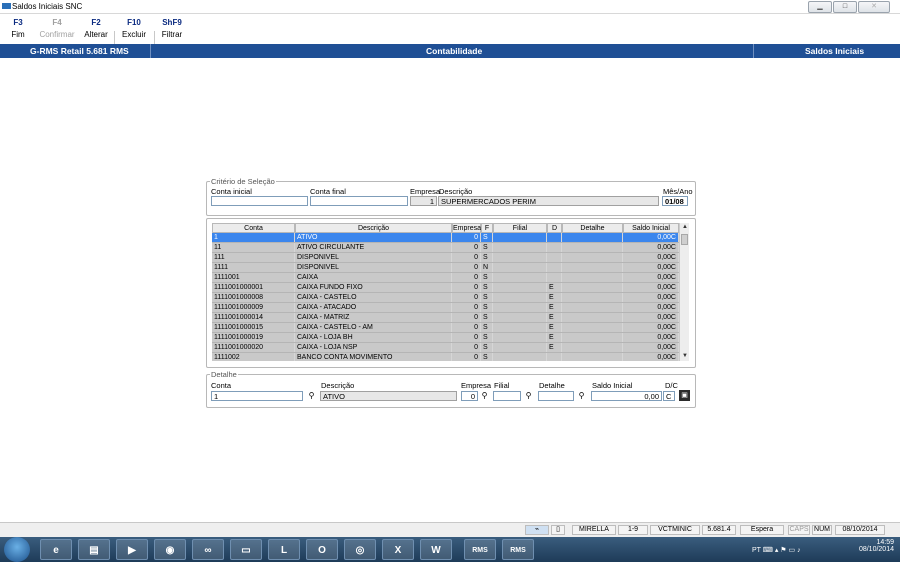 Image resolution: width=900 pixels, height=562 pixels. Describe the element at coordinates (480, 549) in the screenshot. I see `rms-1-taskbar-icon: RMS` at that location.